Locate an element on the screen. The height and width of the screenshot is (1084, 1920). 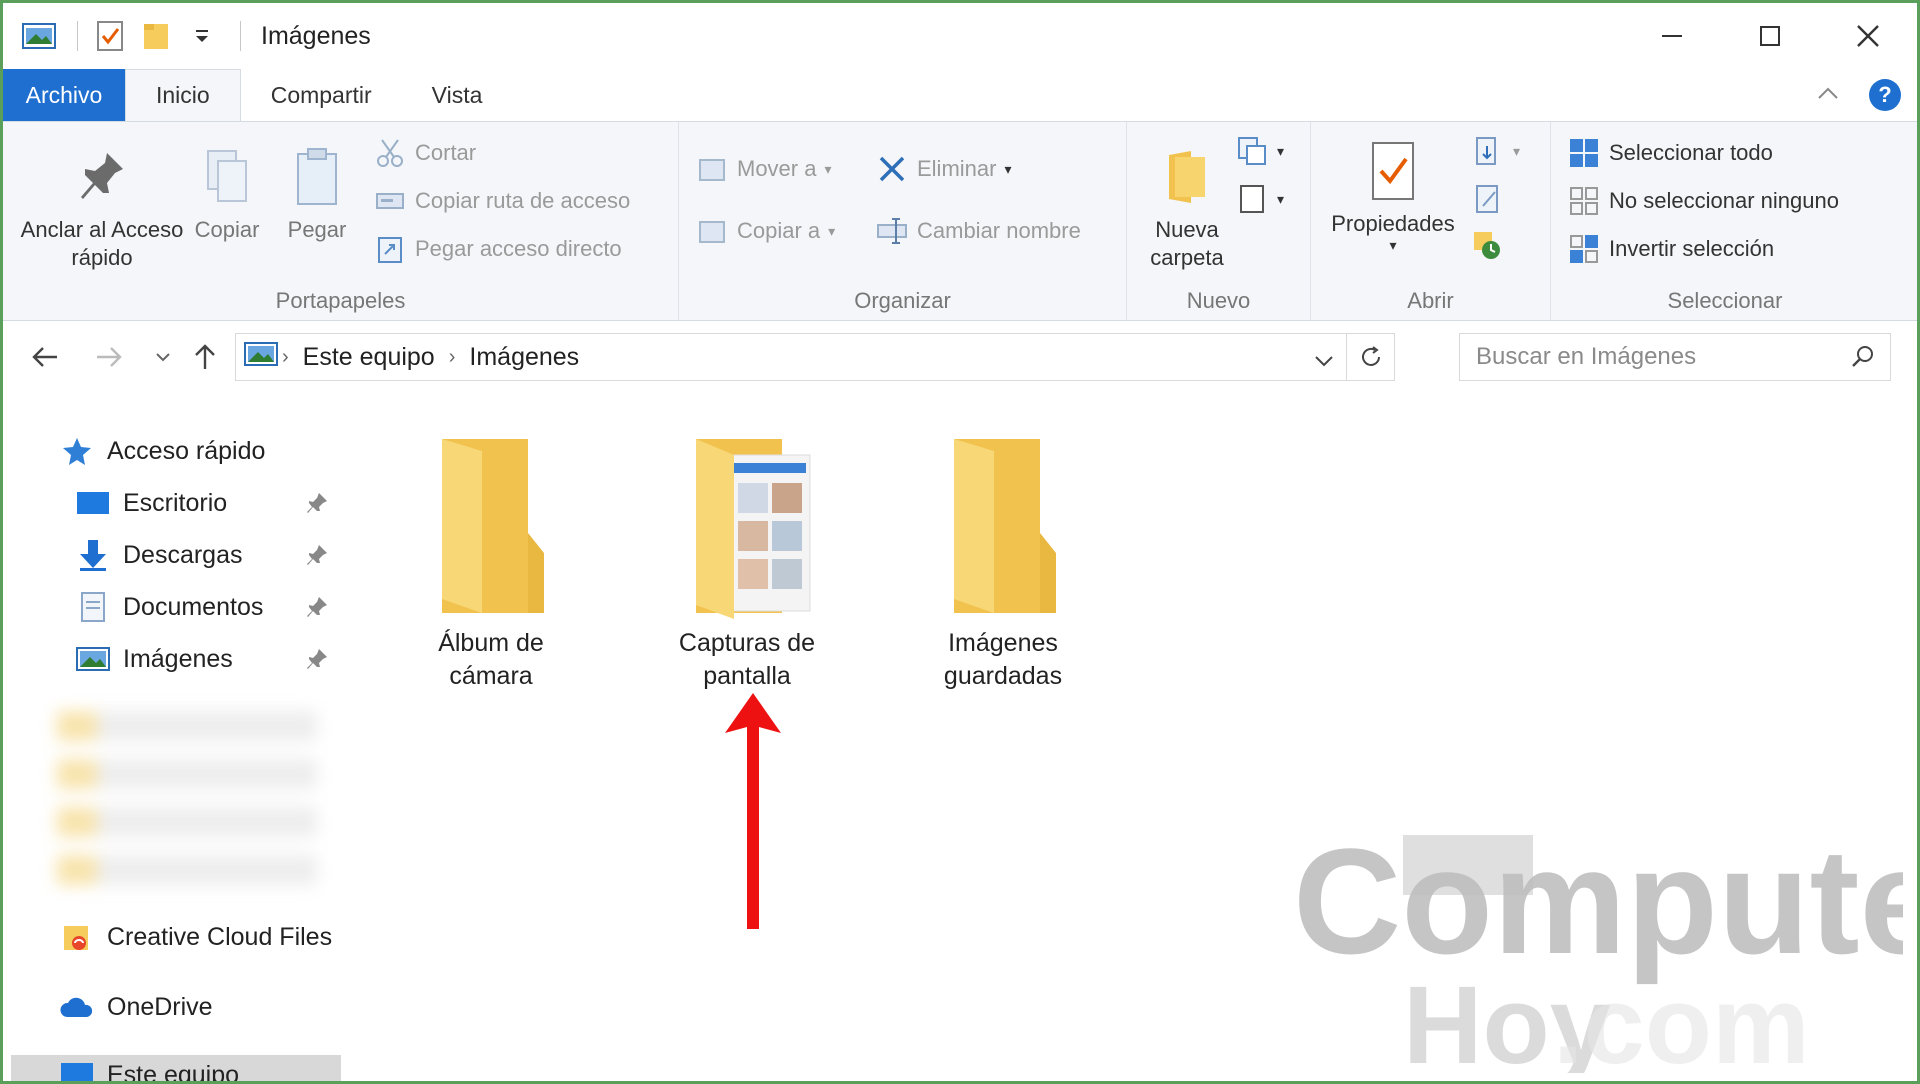
sidebar-item-onedrive: OneDrive is located at coordinates (135, 1007).